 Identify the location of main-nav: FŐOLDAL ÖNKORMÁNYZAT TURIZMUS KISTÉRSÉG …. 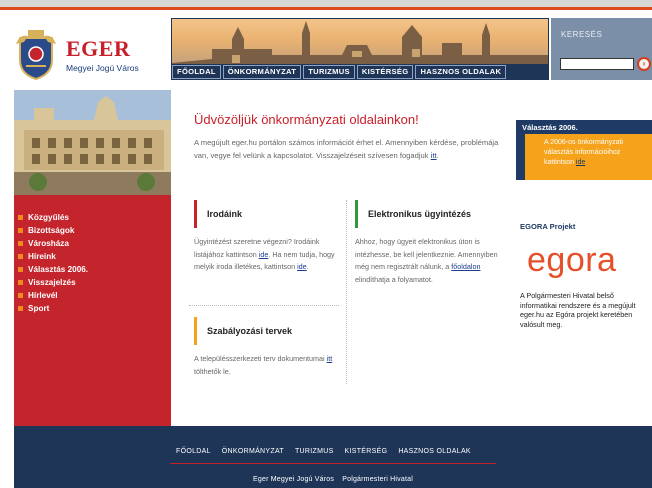
(360, 72).